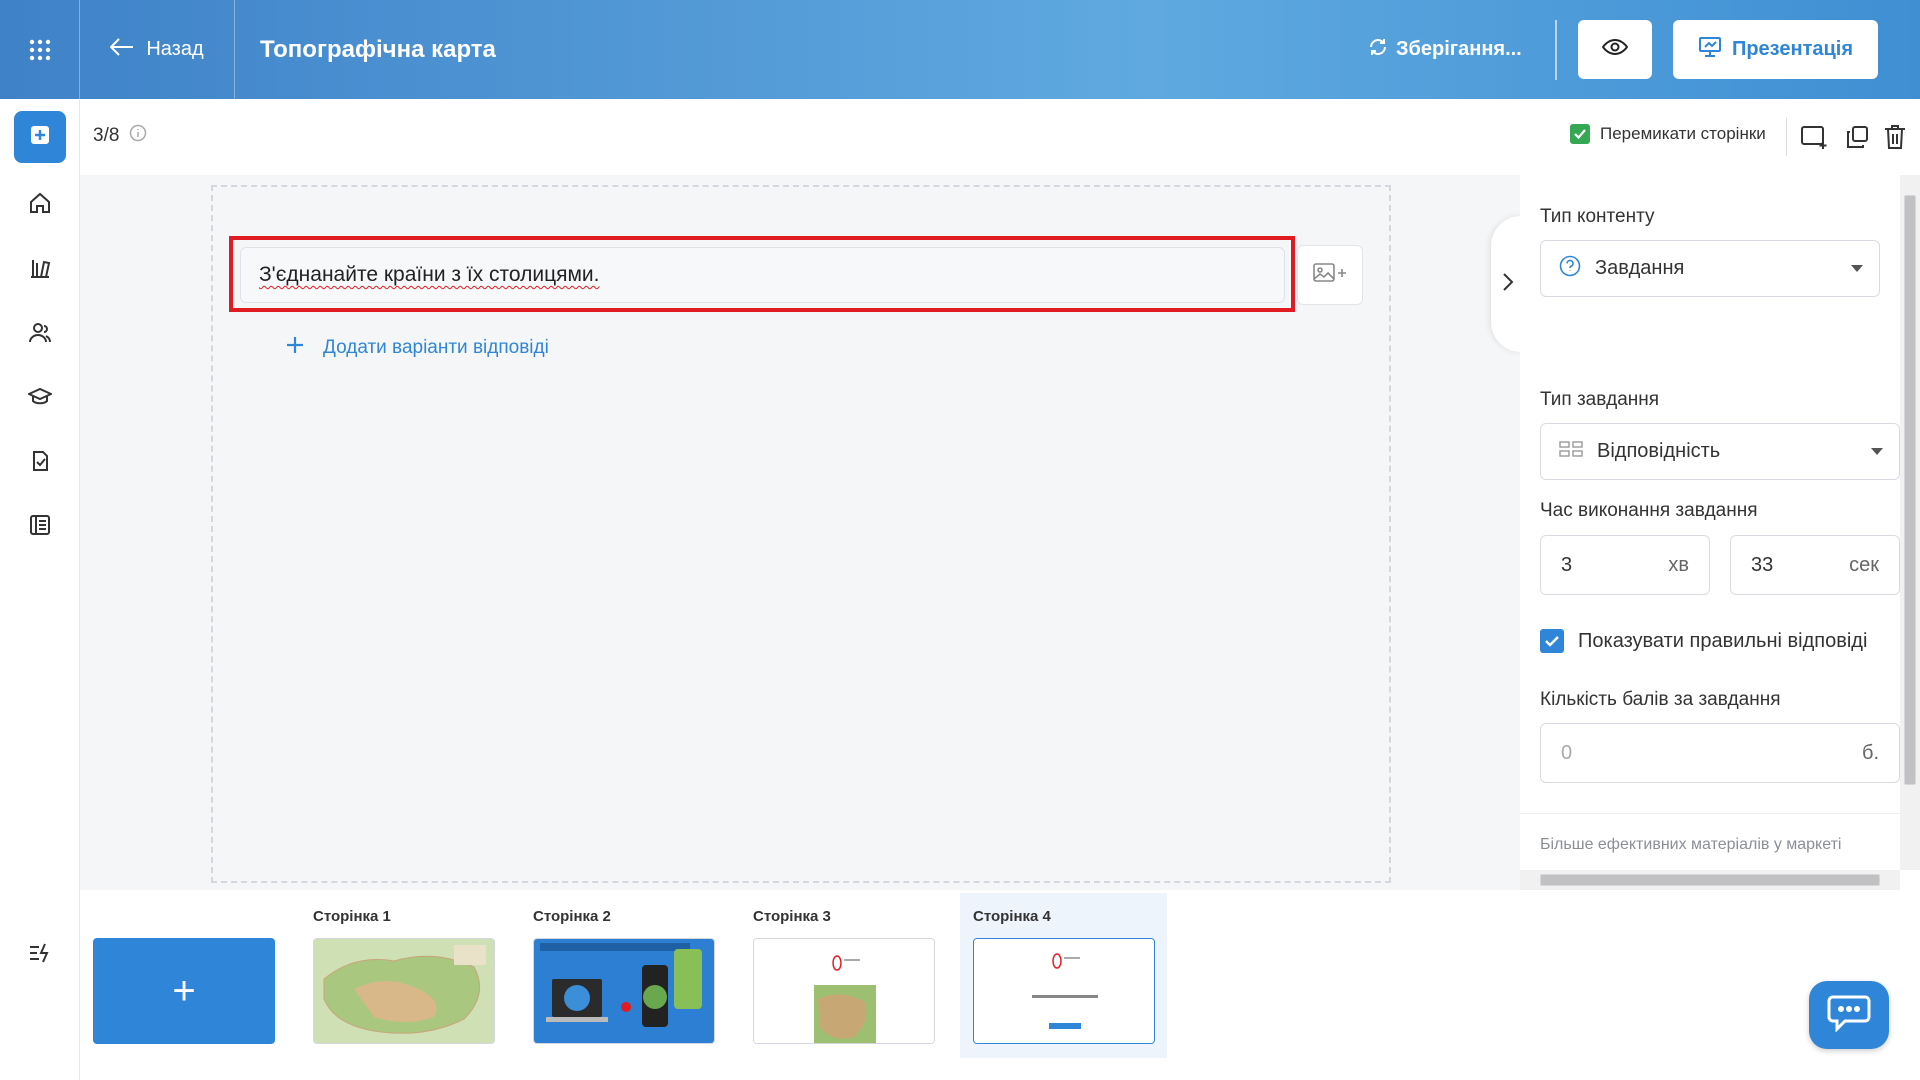 This screenshot has height=1080, width=1920. What do you see at coordinates (1762, 564) in the screenshot?
I see `seconds-value: 33` at bounding box center [1762, 564].